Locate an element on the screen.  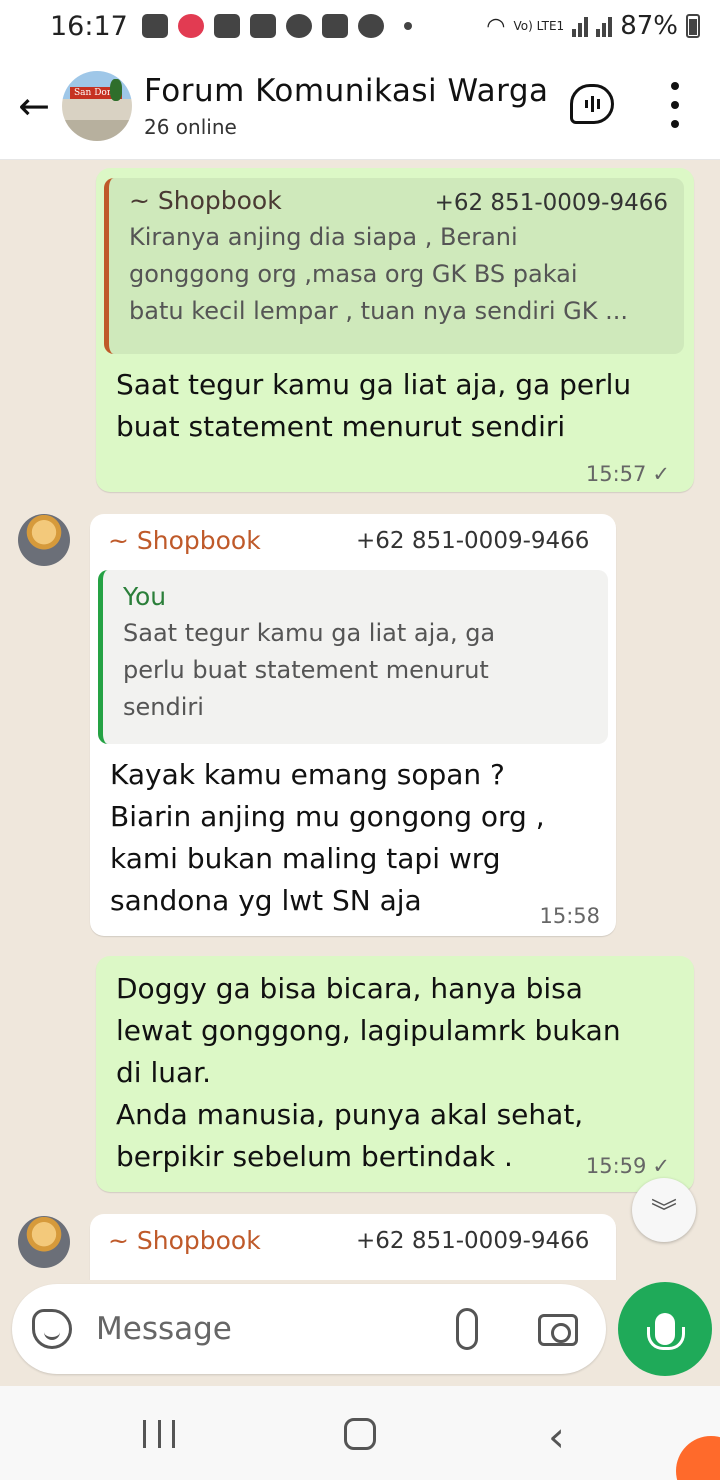
shield-icon is located at coordinates (334, 26).